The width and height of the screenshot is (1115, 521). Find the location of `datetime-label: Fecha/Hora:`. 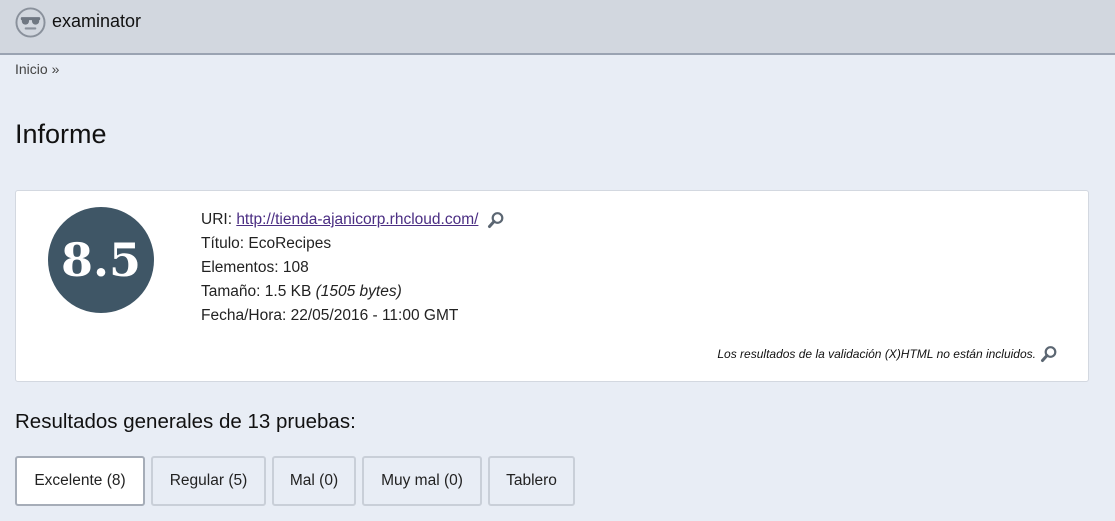

datetime-label: Fecha/Hora: is located at coordinates (244, 315).